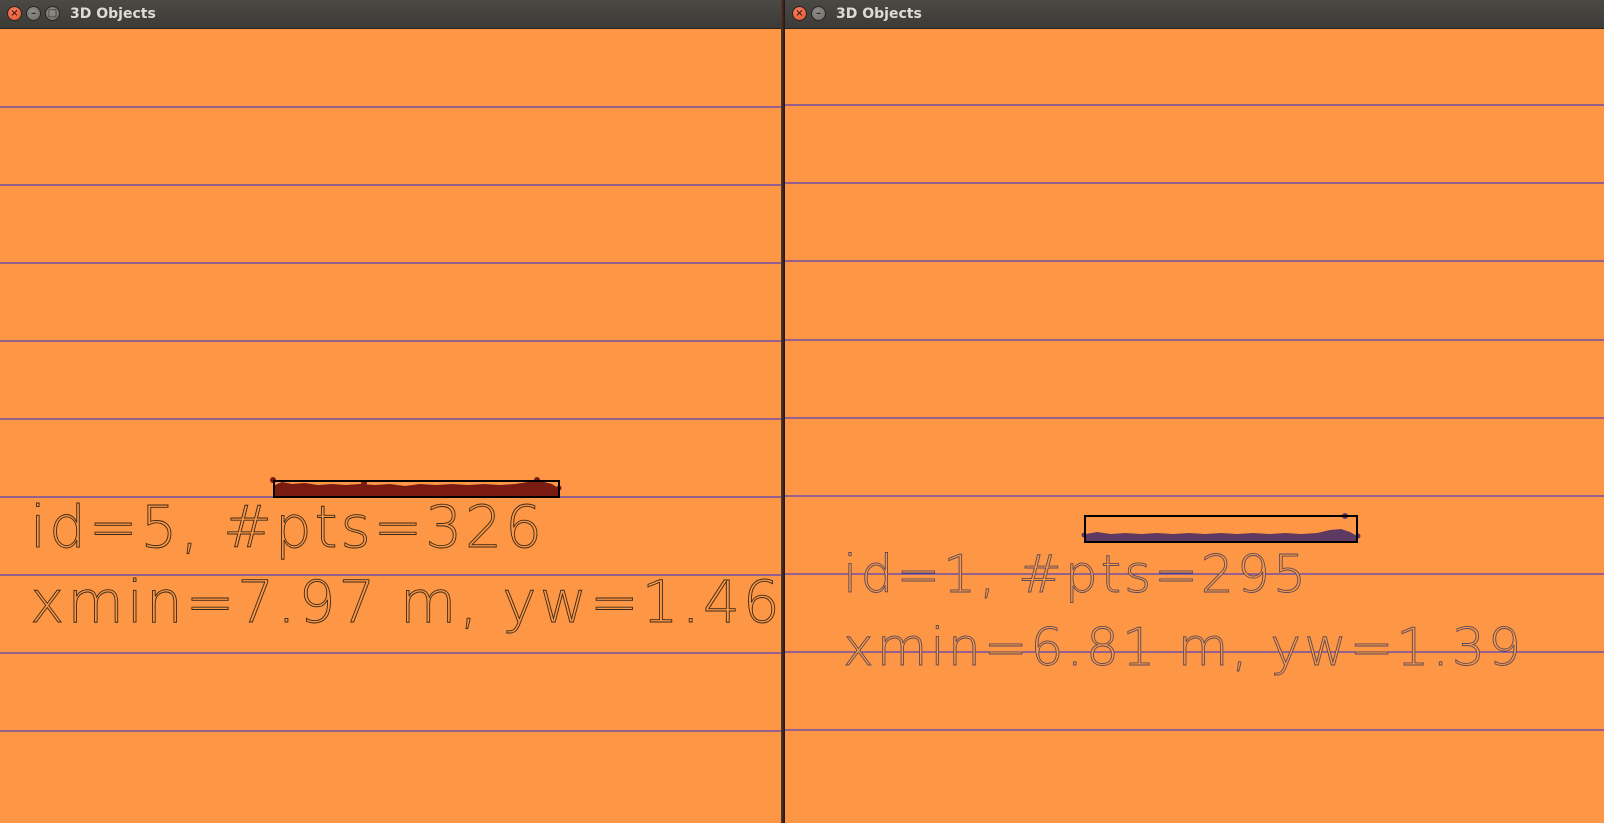  What do you see at coordinates (423, 489) in the screenshot?
I see `cloud-point` at bounding box center [423, 489].